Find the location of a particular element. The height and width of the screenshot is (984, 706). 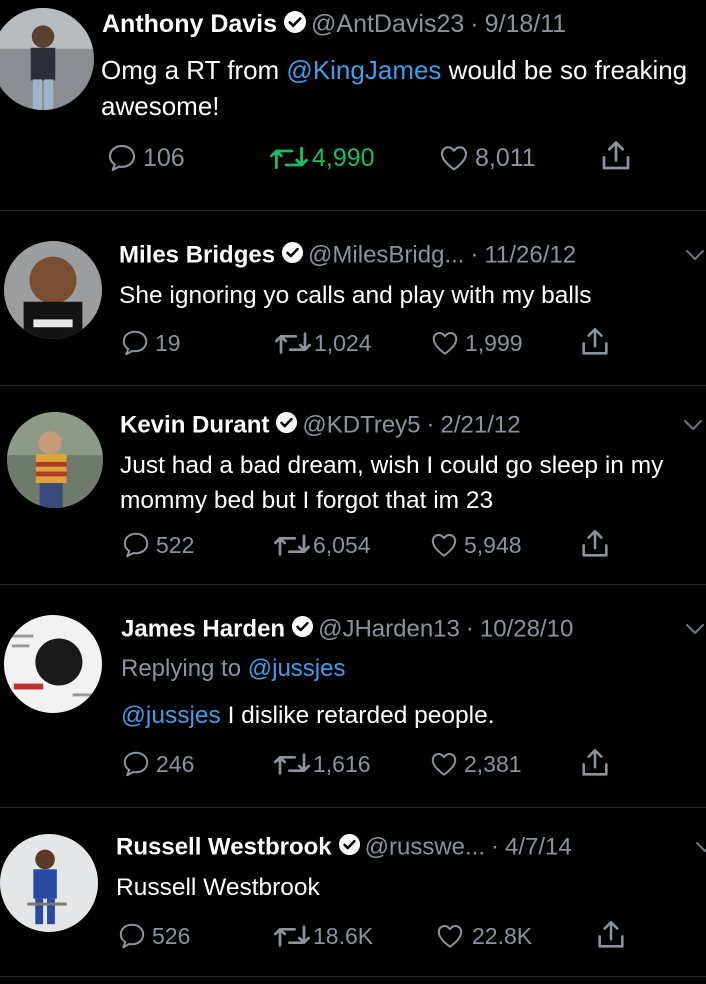

tweet-header: Kevin Durant @KDTrey5 · 2/21/12 is located at coordinates (320, 426).